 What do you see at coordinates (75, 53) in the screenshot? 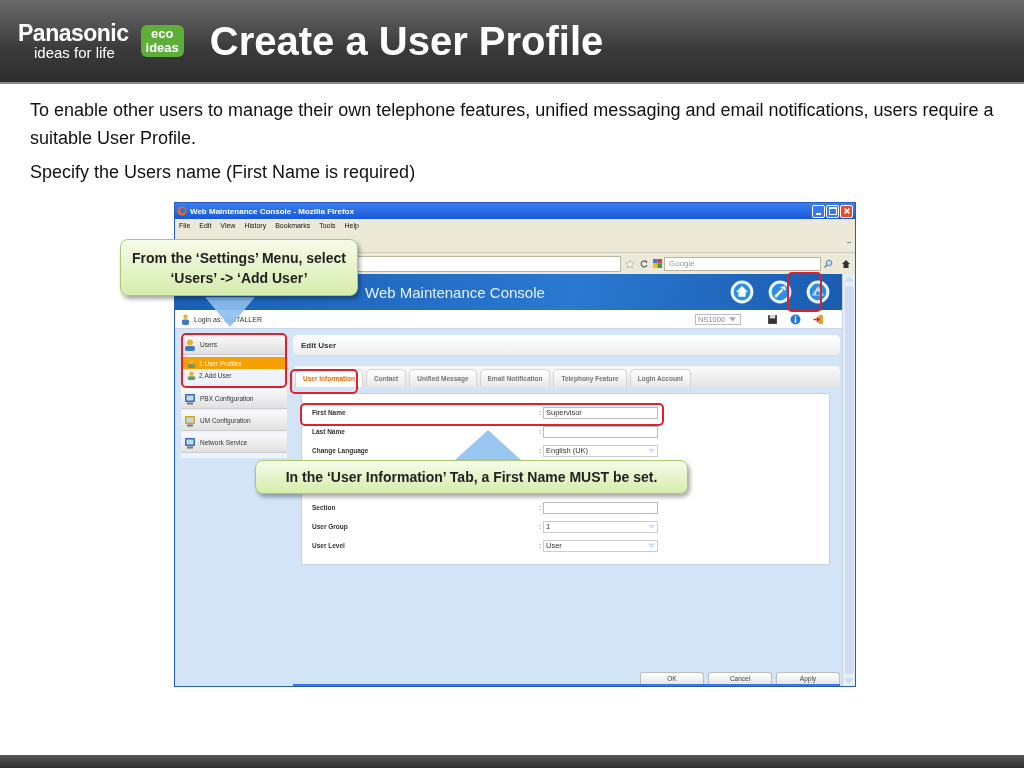
I see `brand-tagline: ideas for life` at bounding box center [75, 53].